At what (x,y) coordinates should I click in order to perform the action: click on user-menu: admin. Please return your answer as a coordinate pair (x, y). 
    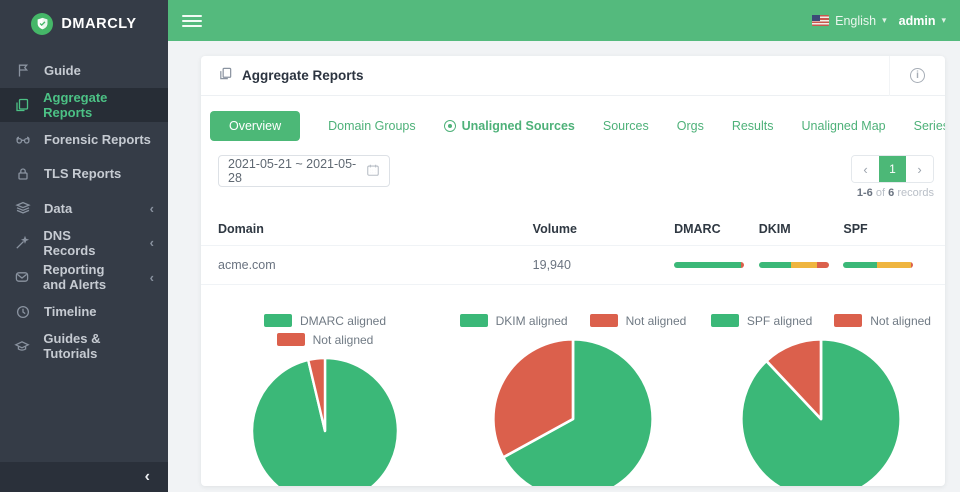
    Looking at the image, I should click on (917, 21).